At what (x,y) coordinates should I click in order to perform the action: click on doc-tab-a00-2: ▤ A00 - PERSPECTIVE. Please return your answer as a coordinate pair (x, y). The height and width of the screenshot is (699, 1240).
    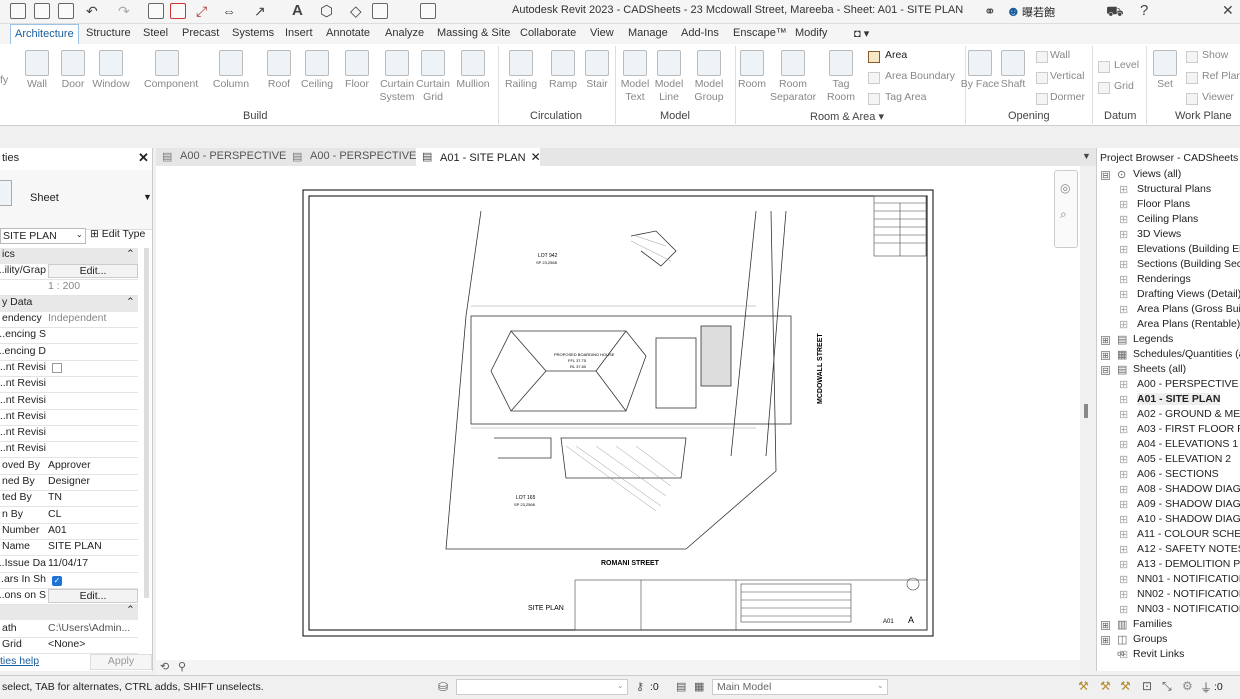
    Looking at the image, I should click on (351, 157).